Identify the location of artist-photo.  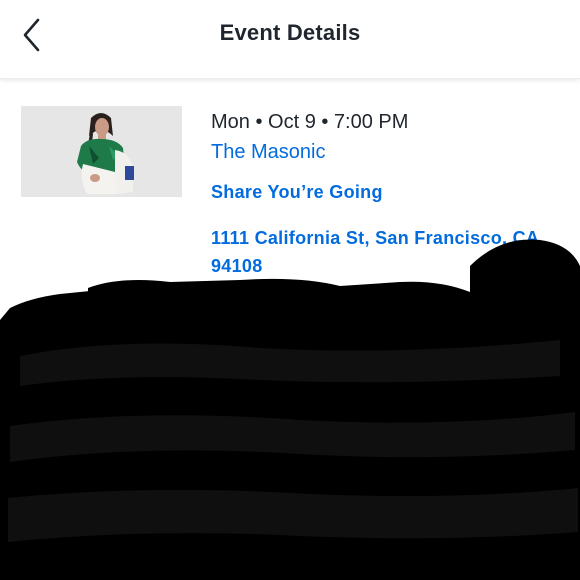
(101, 151).